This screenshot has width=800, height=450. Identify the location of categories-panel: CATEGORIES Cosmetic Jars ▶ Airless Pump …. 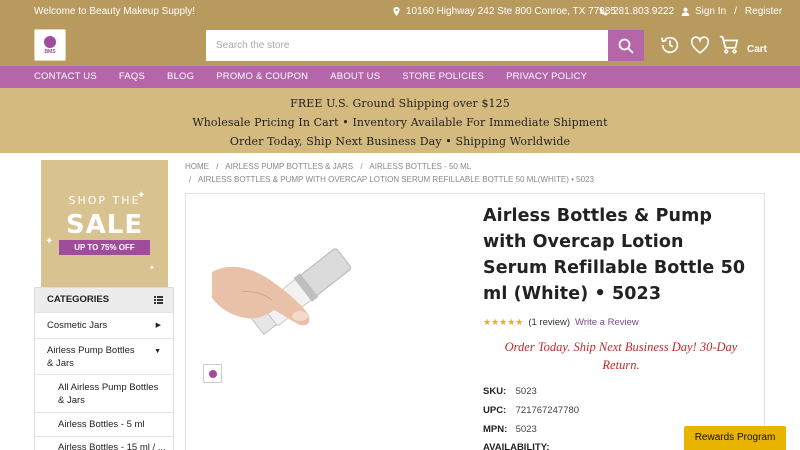
(104, 368).